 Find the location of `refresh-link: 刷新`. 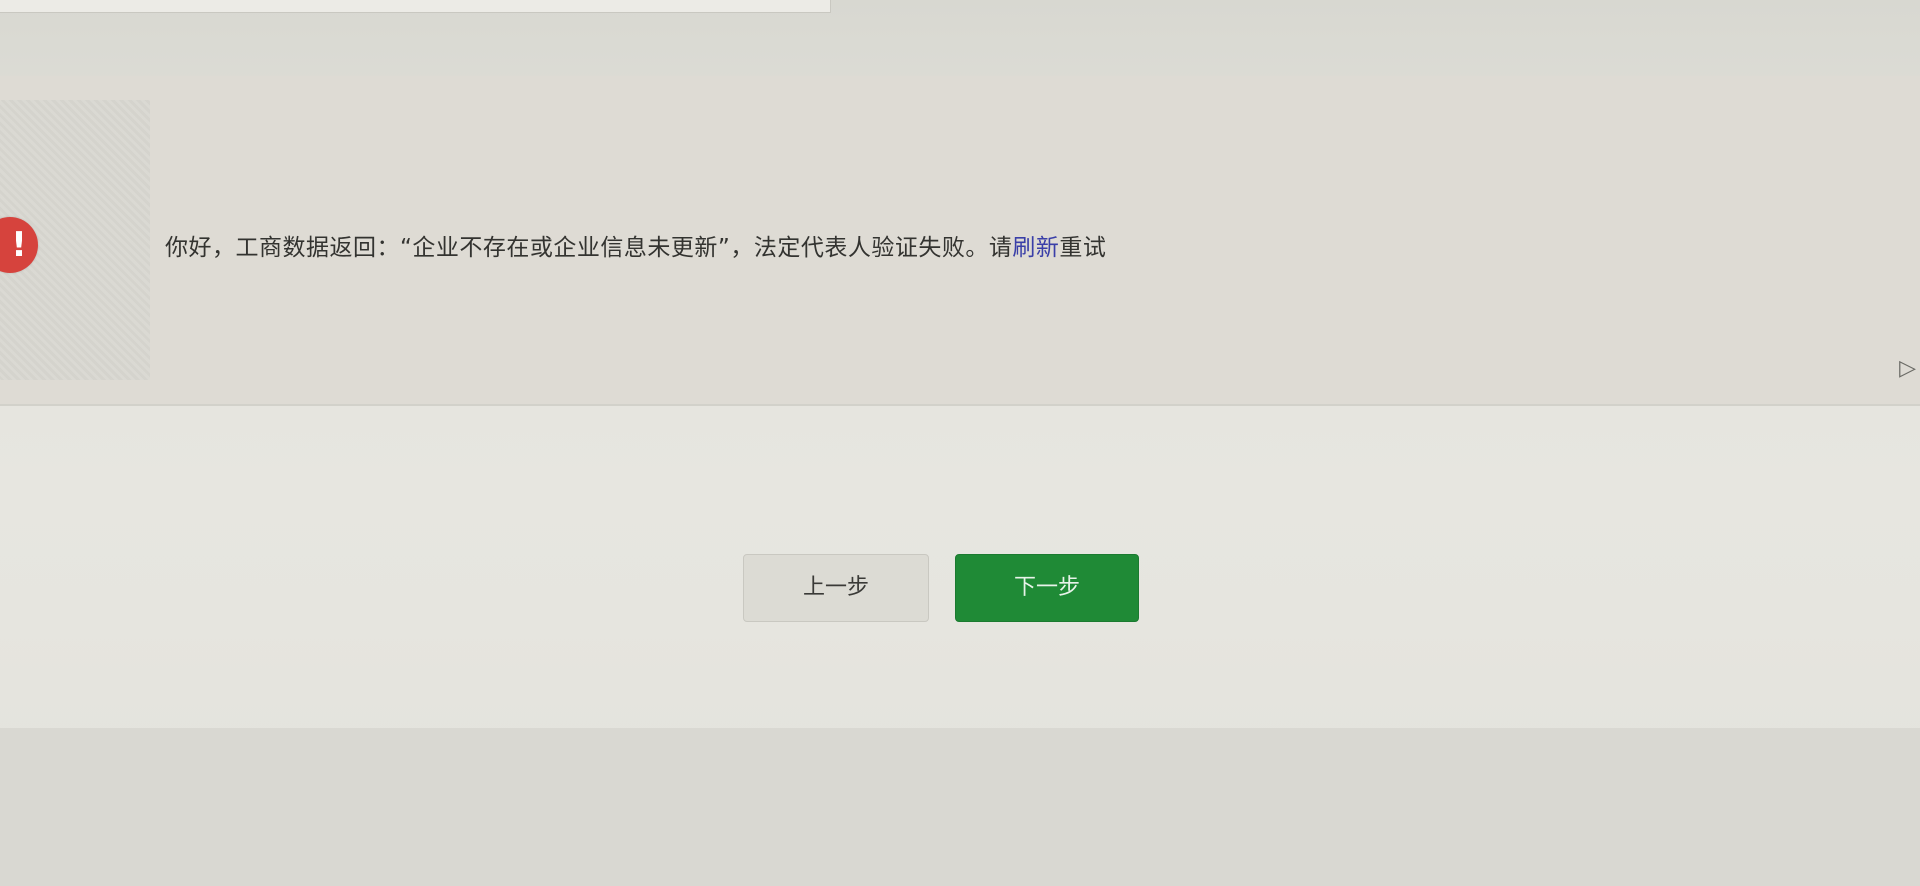

refresh-link: 刷新 is located at coordinates (1035, 248).